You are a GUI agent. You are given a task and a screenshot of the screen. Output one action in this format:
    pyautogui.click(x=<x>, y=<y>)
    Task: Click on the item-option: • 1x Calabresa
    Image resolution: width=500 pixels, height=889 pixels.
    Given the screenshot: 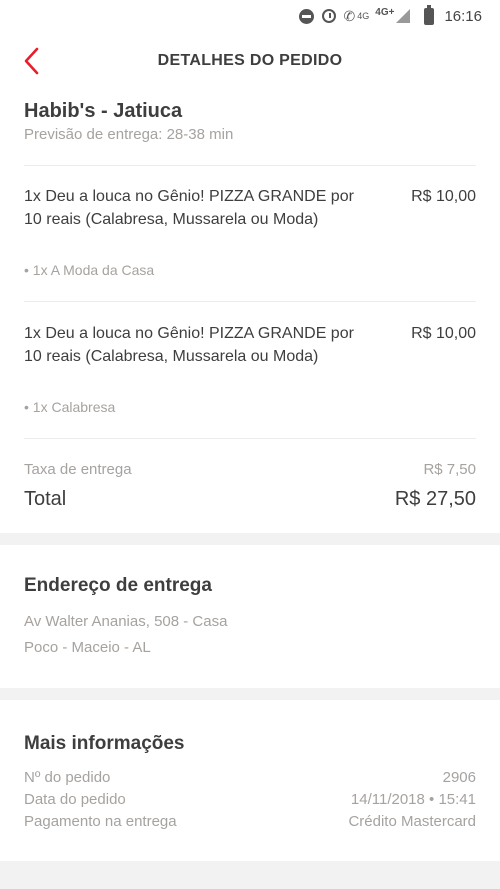 What is the action you would take?
    pyautogui.click(x=70, y=407)
    